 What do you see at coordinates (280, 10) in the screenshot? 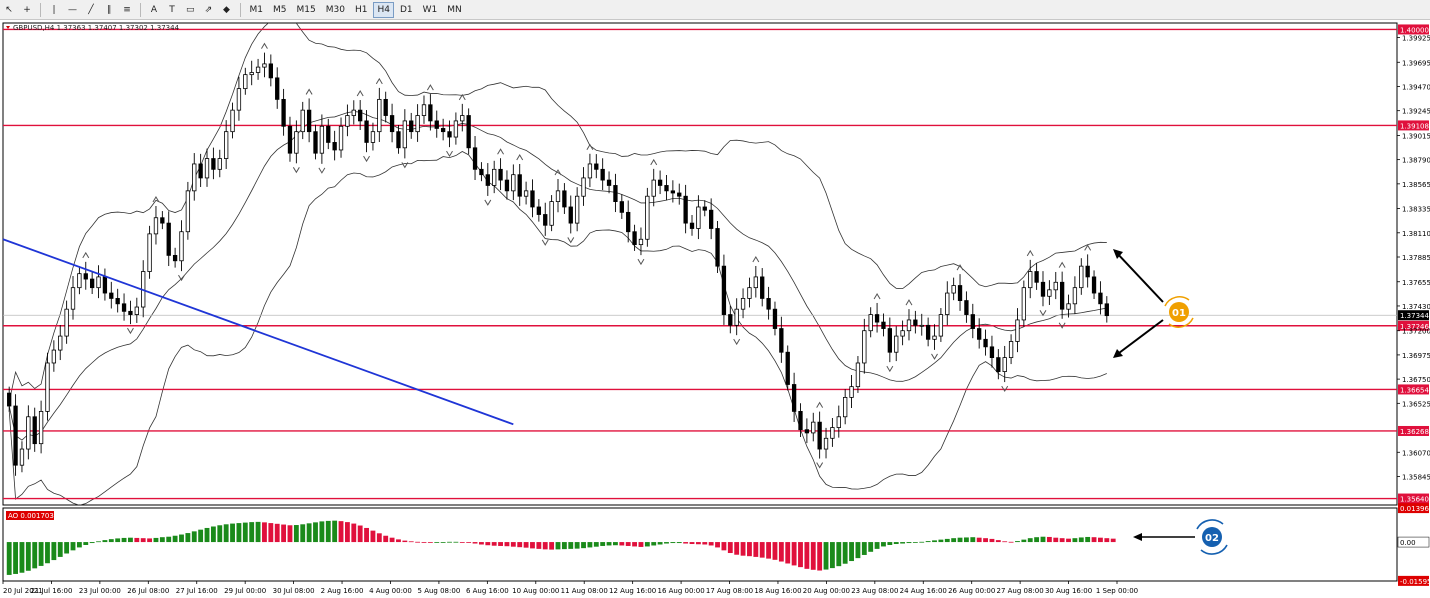
I see `timeframe-m5: M5` at bounding box center [280, 10].